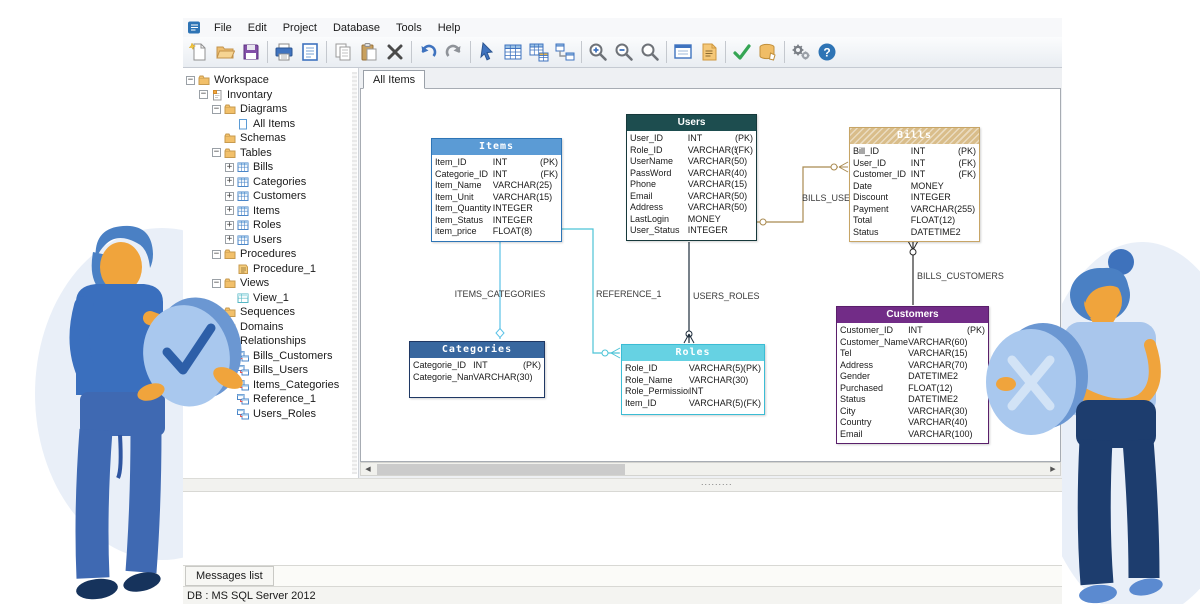  Describe the element at coordinates (225, 52) in the screenshot. I see `open-folder-button` at that location.